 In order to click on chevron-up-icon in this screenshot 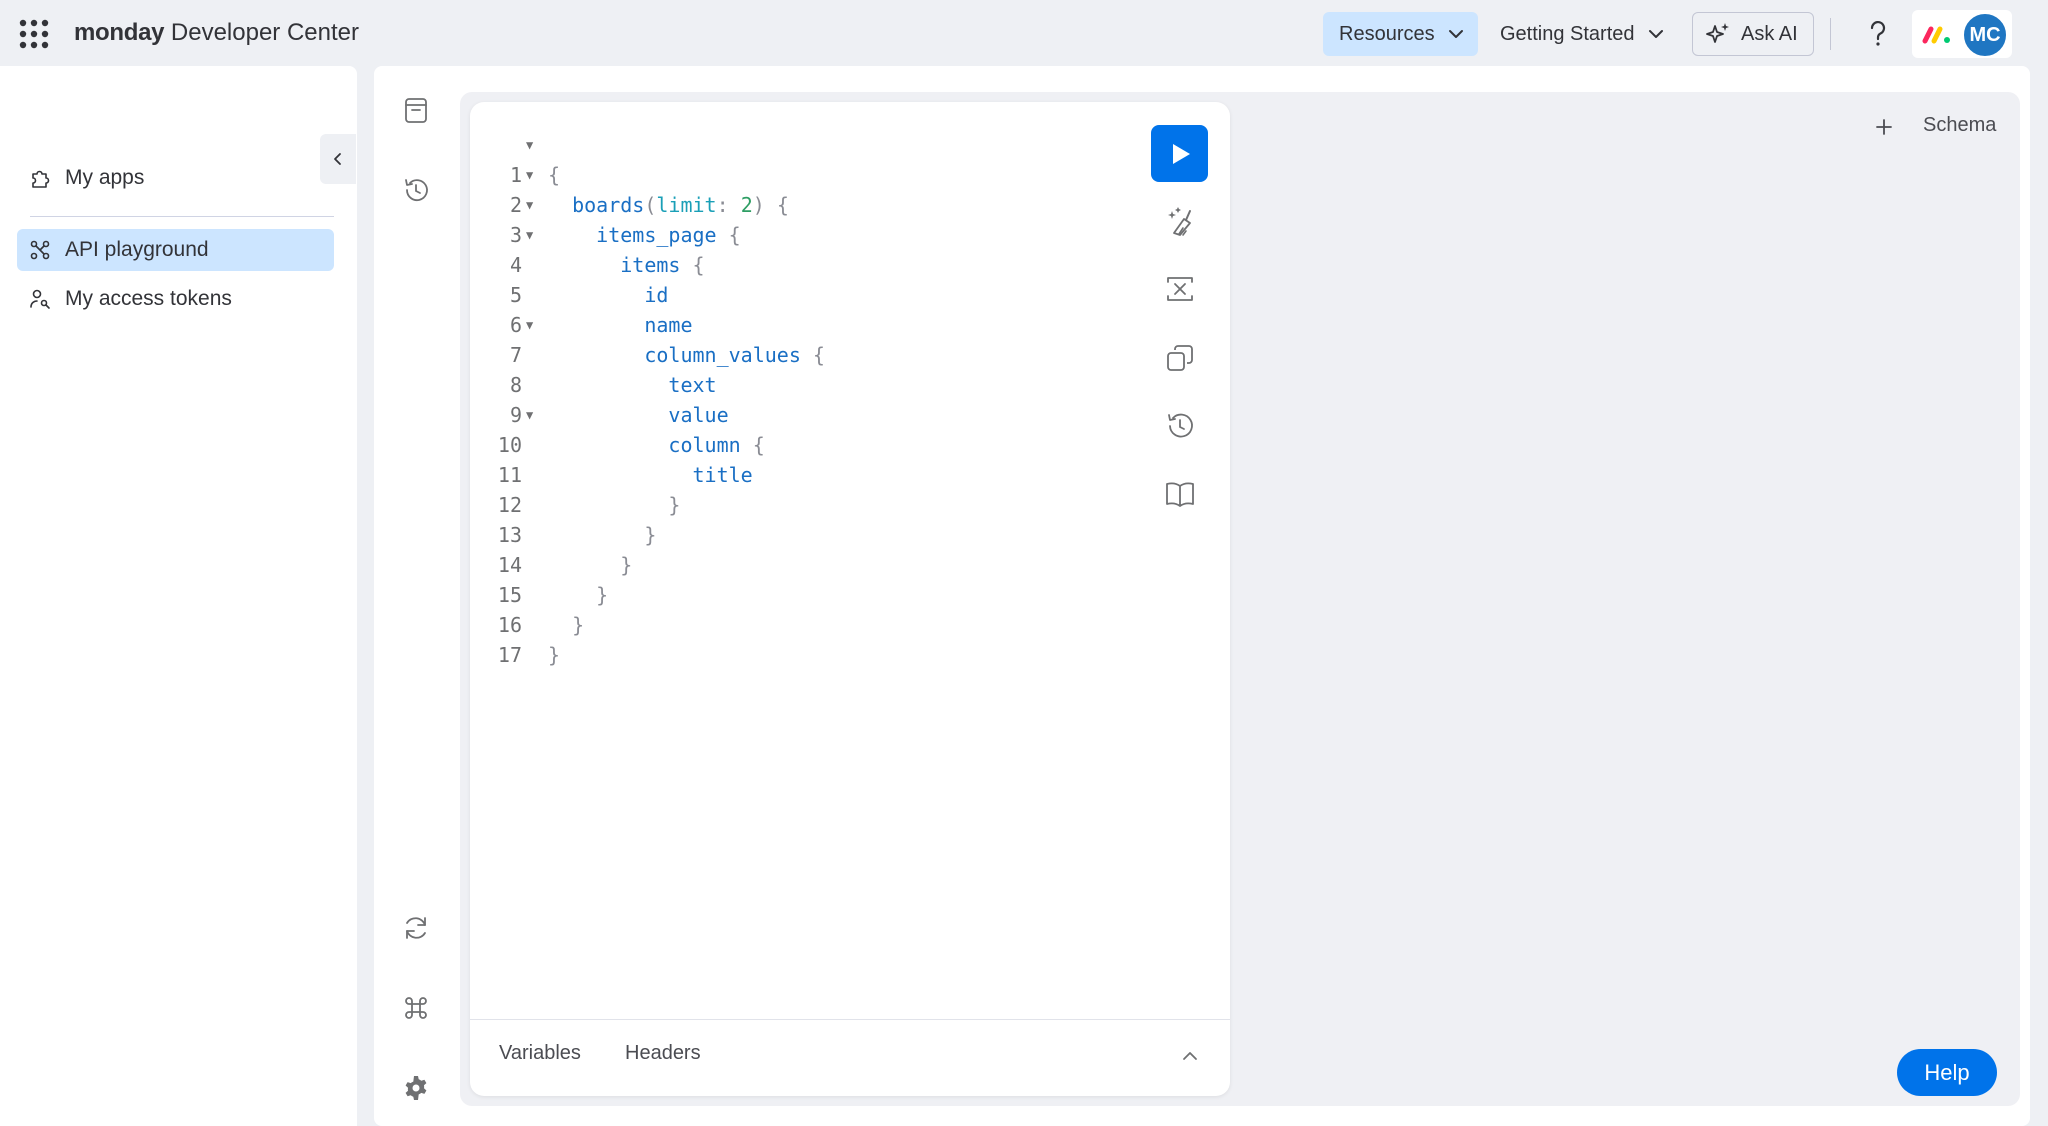, I will do `click(1190, 1056)`.